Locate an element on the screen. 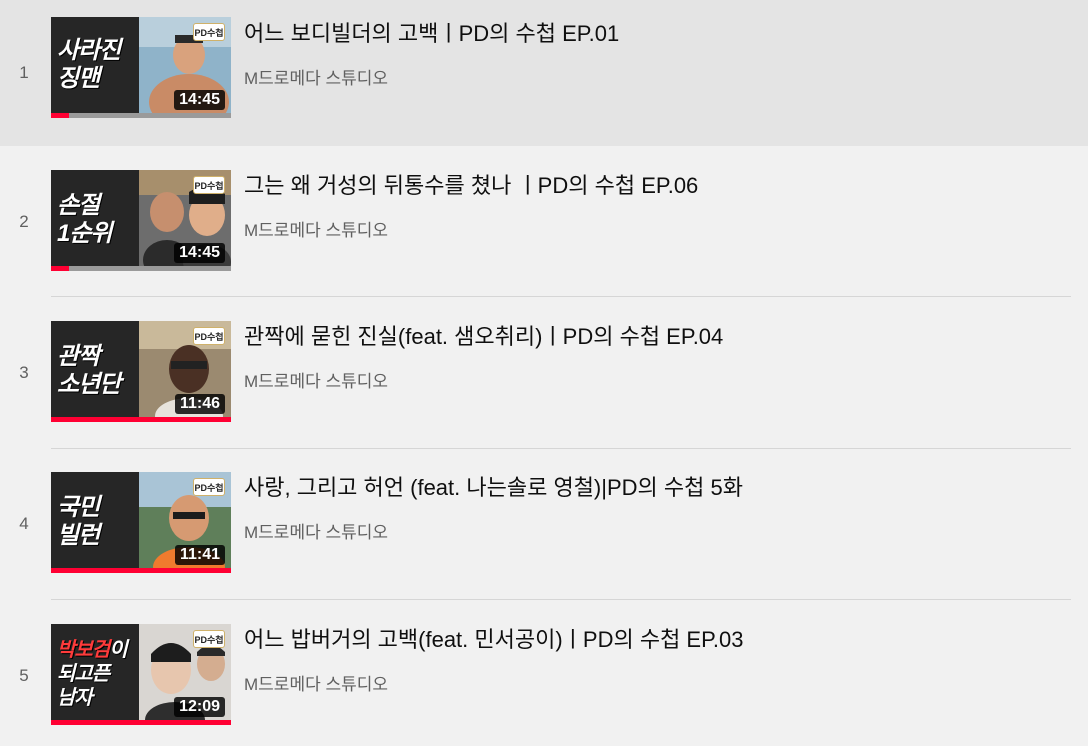 The height and width of the screenshot is (746, 1088). video-title: 그는 왜 거성의 뒤통수를 쳤나 ㅣPD의 수첩 EP.06 is located at coordinates (471, 186).